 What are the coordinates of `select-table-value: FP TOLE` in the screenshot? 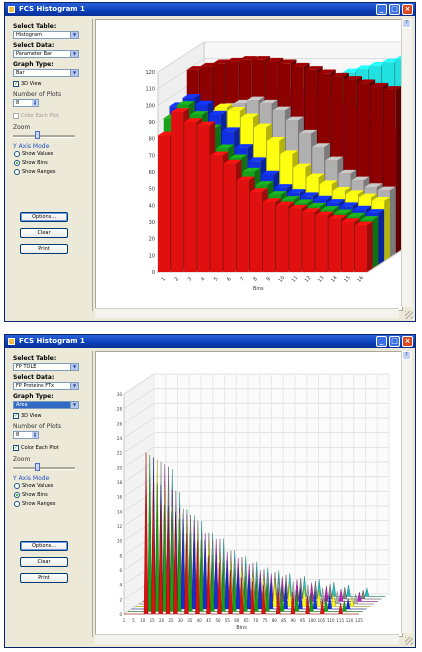 It's located at (26, 367).